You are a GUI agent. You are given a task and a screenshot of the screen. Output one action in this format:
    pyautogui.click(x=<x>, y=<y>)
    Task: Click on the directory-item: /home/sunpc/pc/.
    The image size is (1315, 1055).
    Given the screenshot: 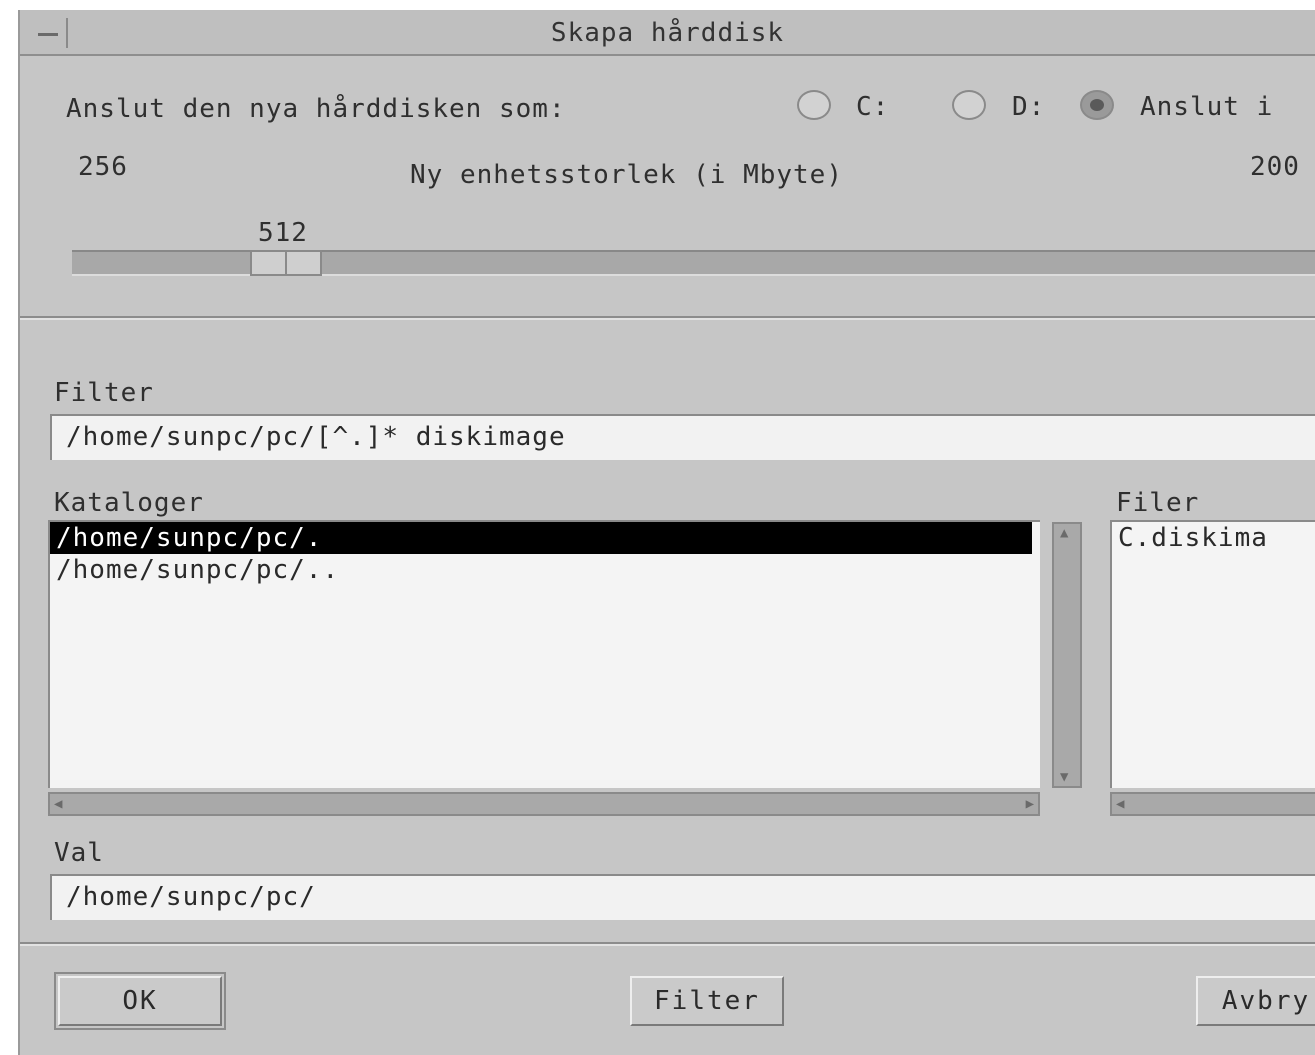 What is the action you would take?
    pyautogui.click(x=541, y=538)
    